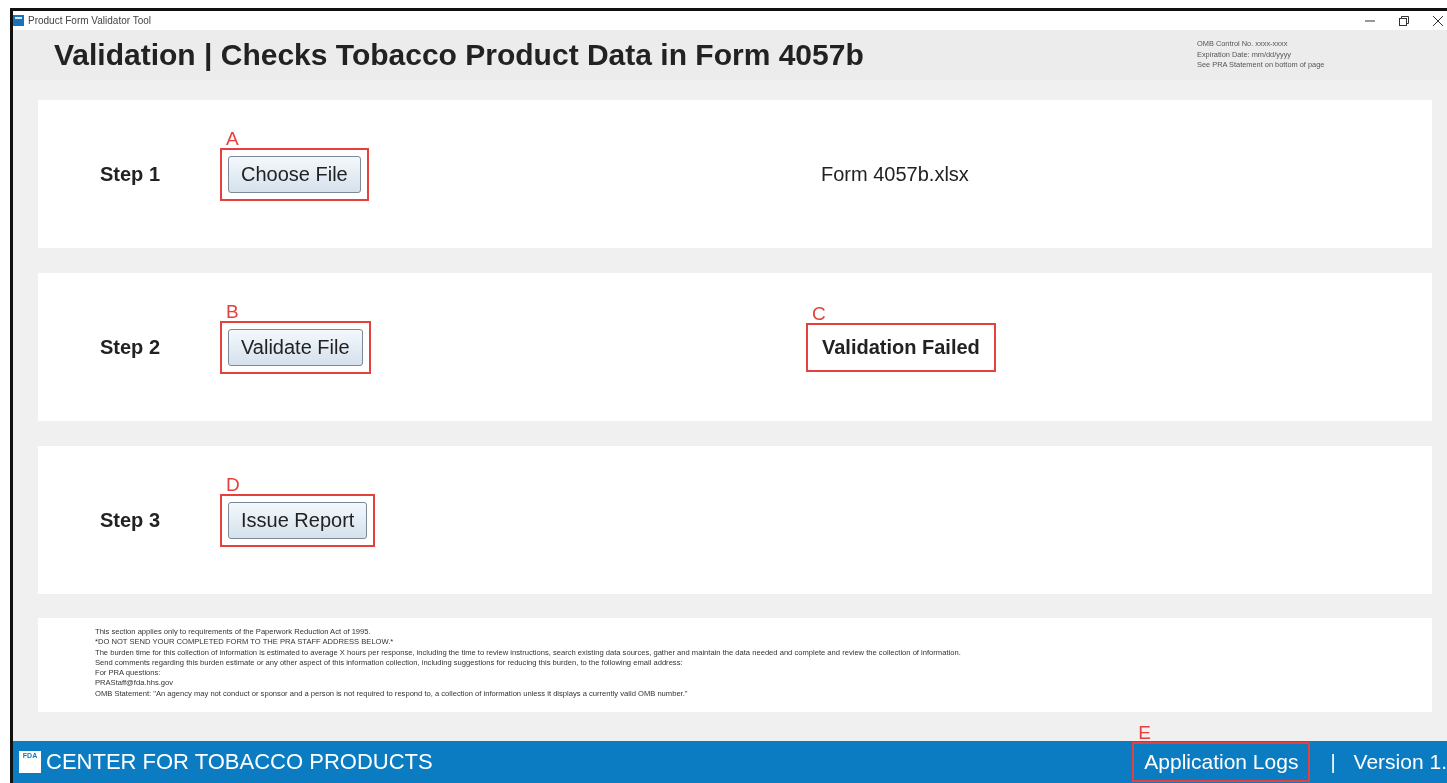 Image resolution: width=1447 pixels, height=783 pixels. I want to click on annotation-letter: D, so click(233, 485).